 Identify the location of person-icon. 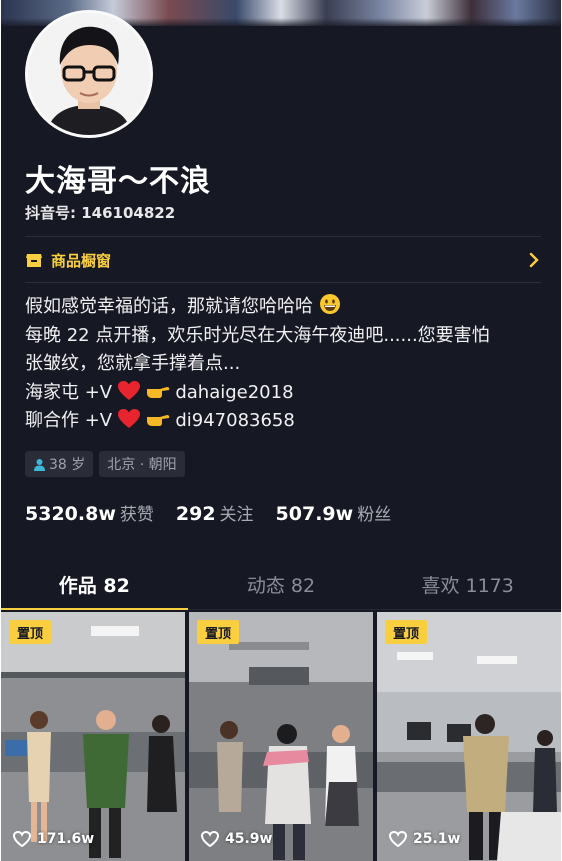
(39, 464).